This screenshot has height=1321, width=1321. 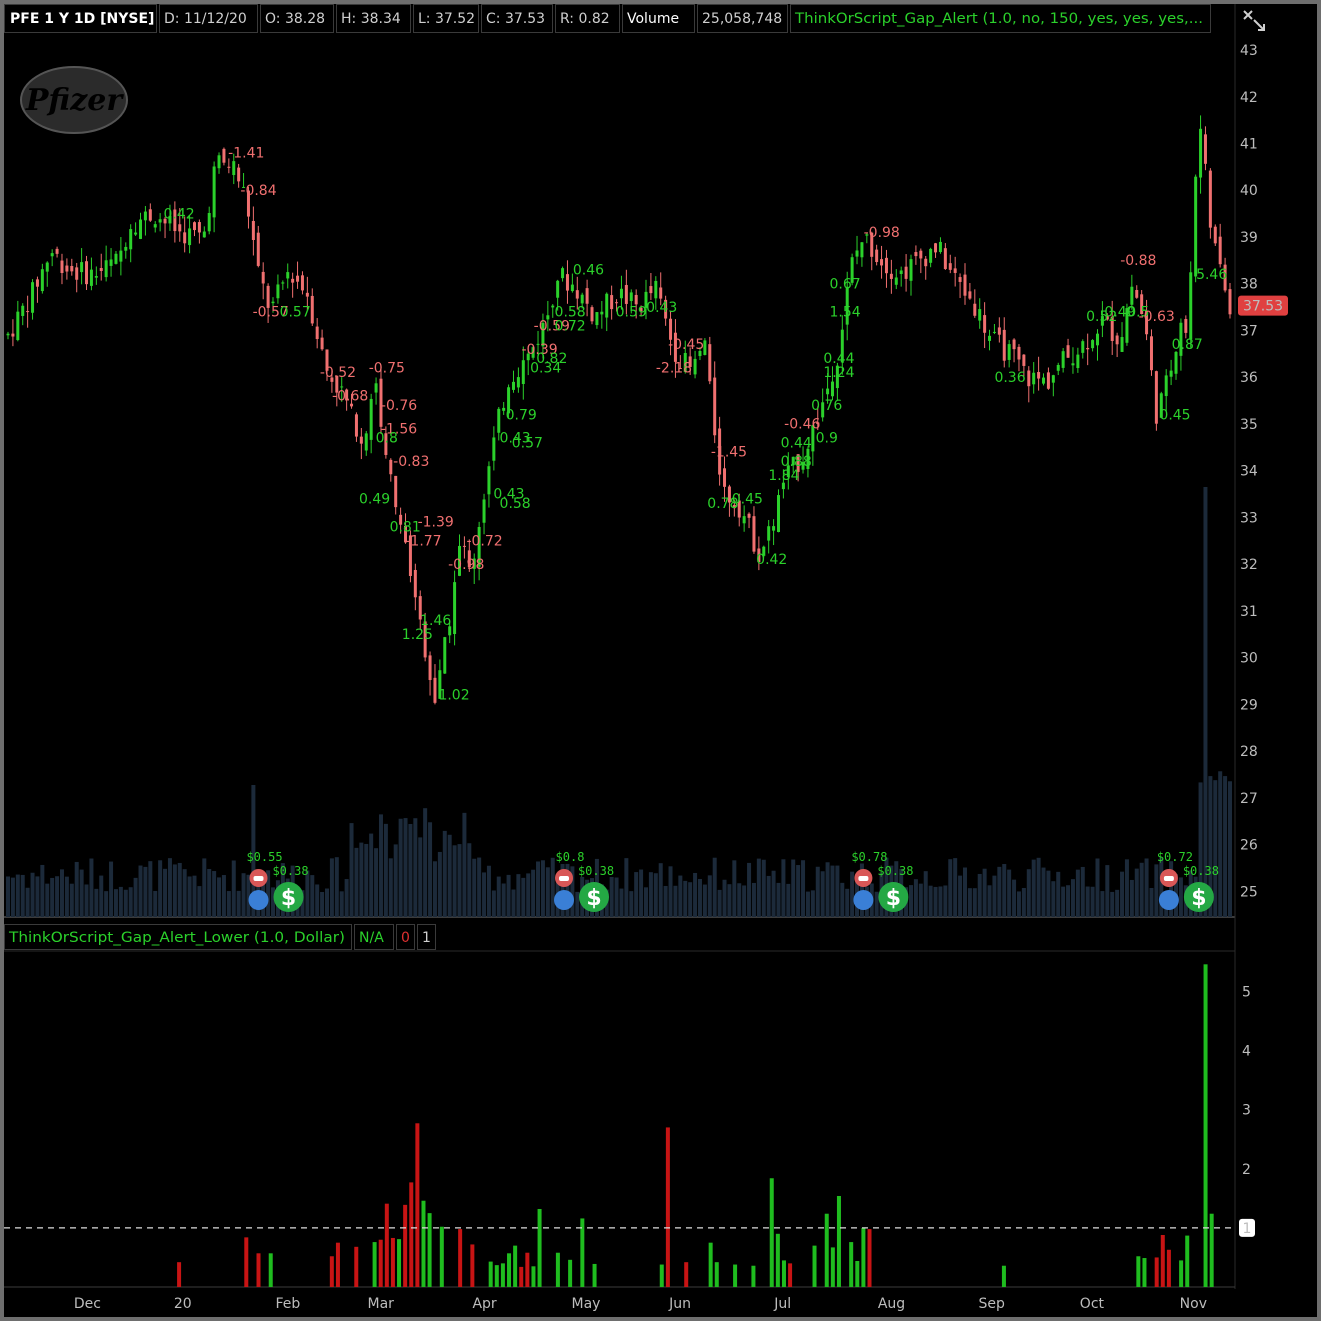 I want to click on lower-one-readout: 1, so click(x=426, y=938).